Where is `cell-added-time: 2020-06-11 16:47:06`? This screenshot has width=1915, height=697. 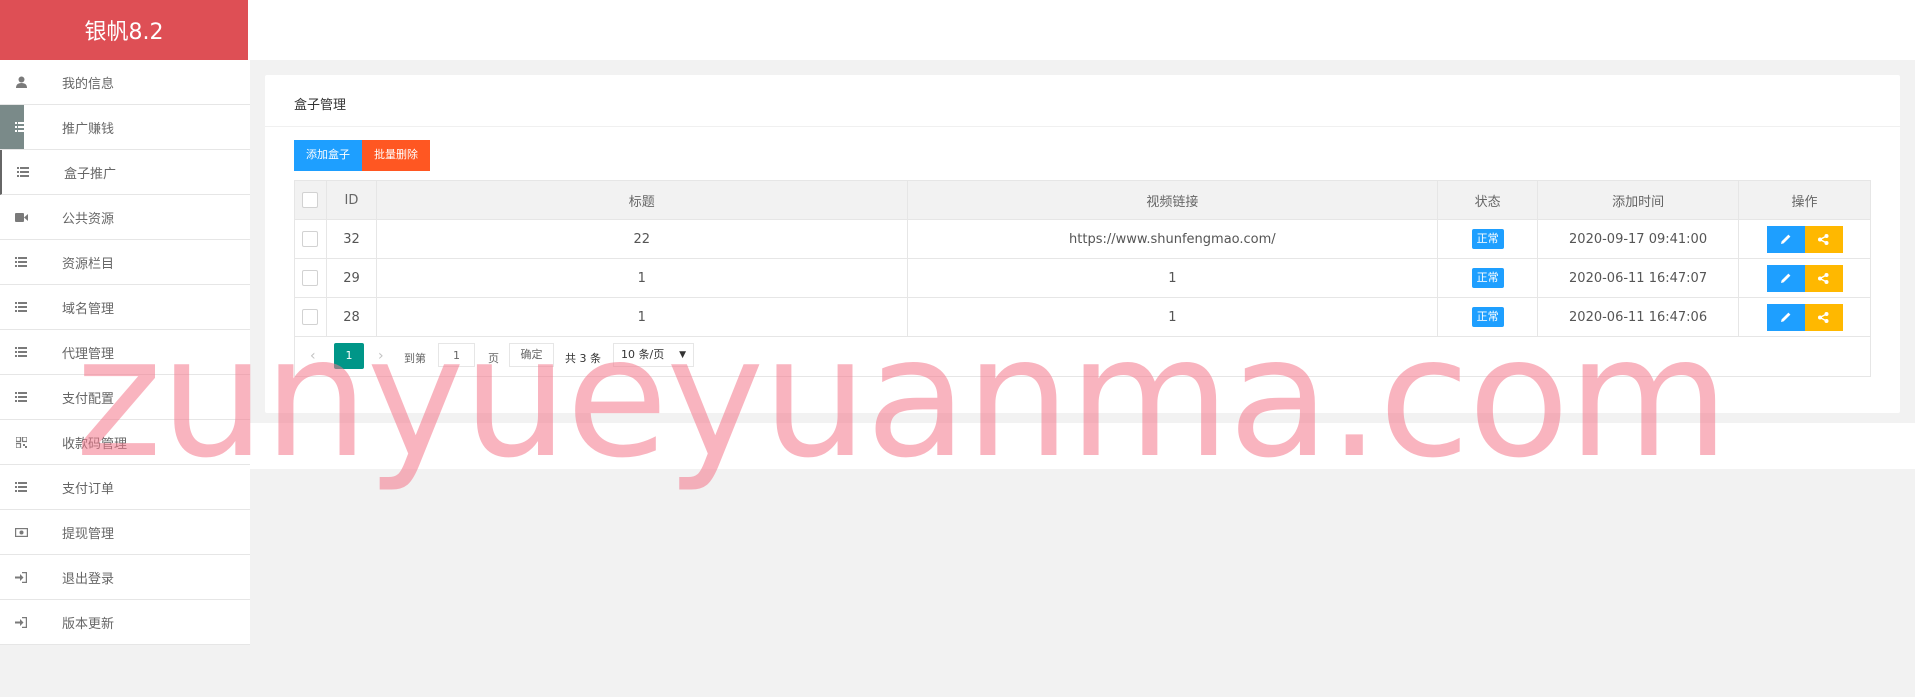
cell-added-time: 2020-06-11 16:47:06 is located at coordinates (1638, 317).